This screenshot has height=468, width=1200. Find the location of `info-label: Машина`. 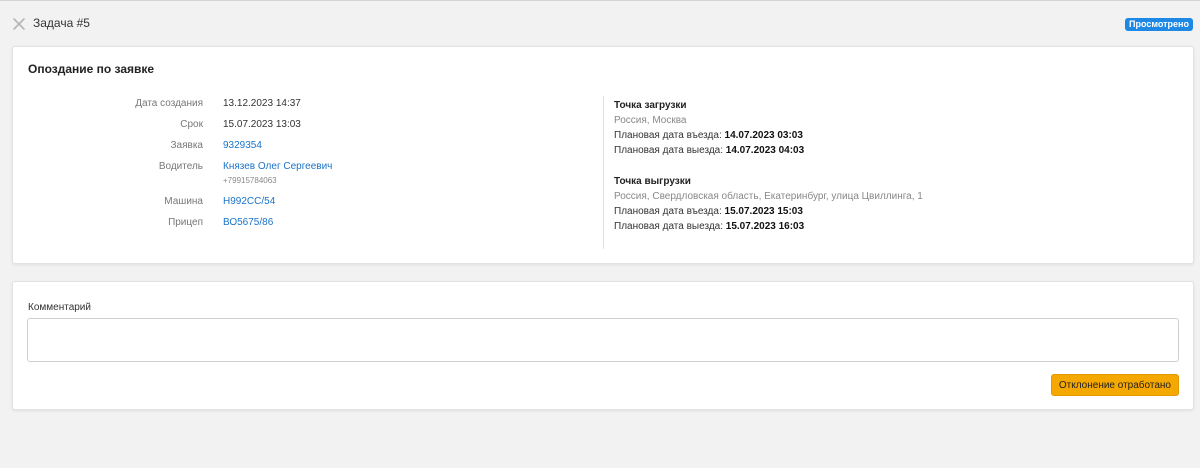

info-label: Машина is located at coordinates (183, 201).